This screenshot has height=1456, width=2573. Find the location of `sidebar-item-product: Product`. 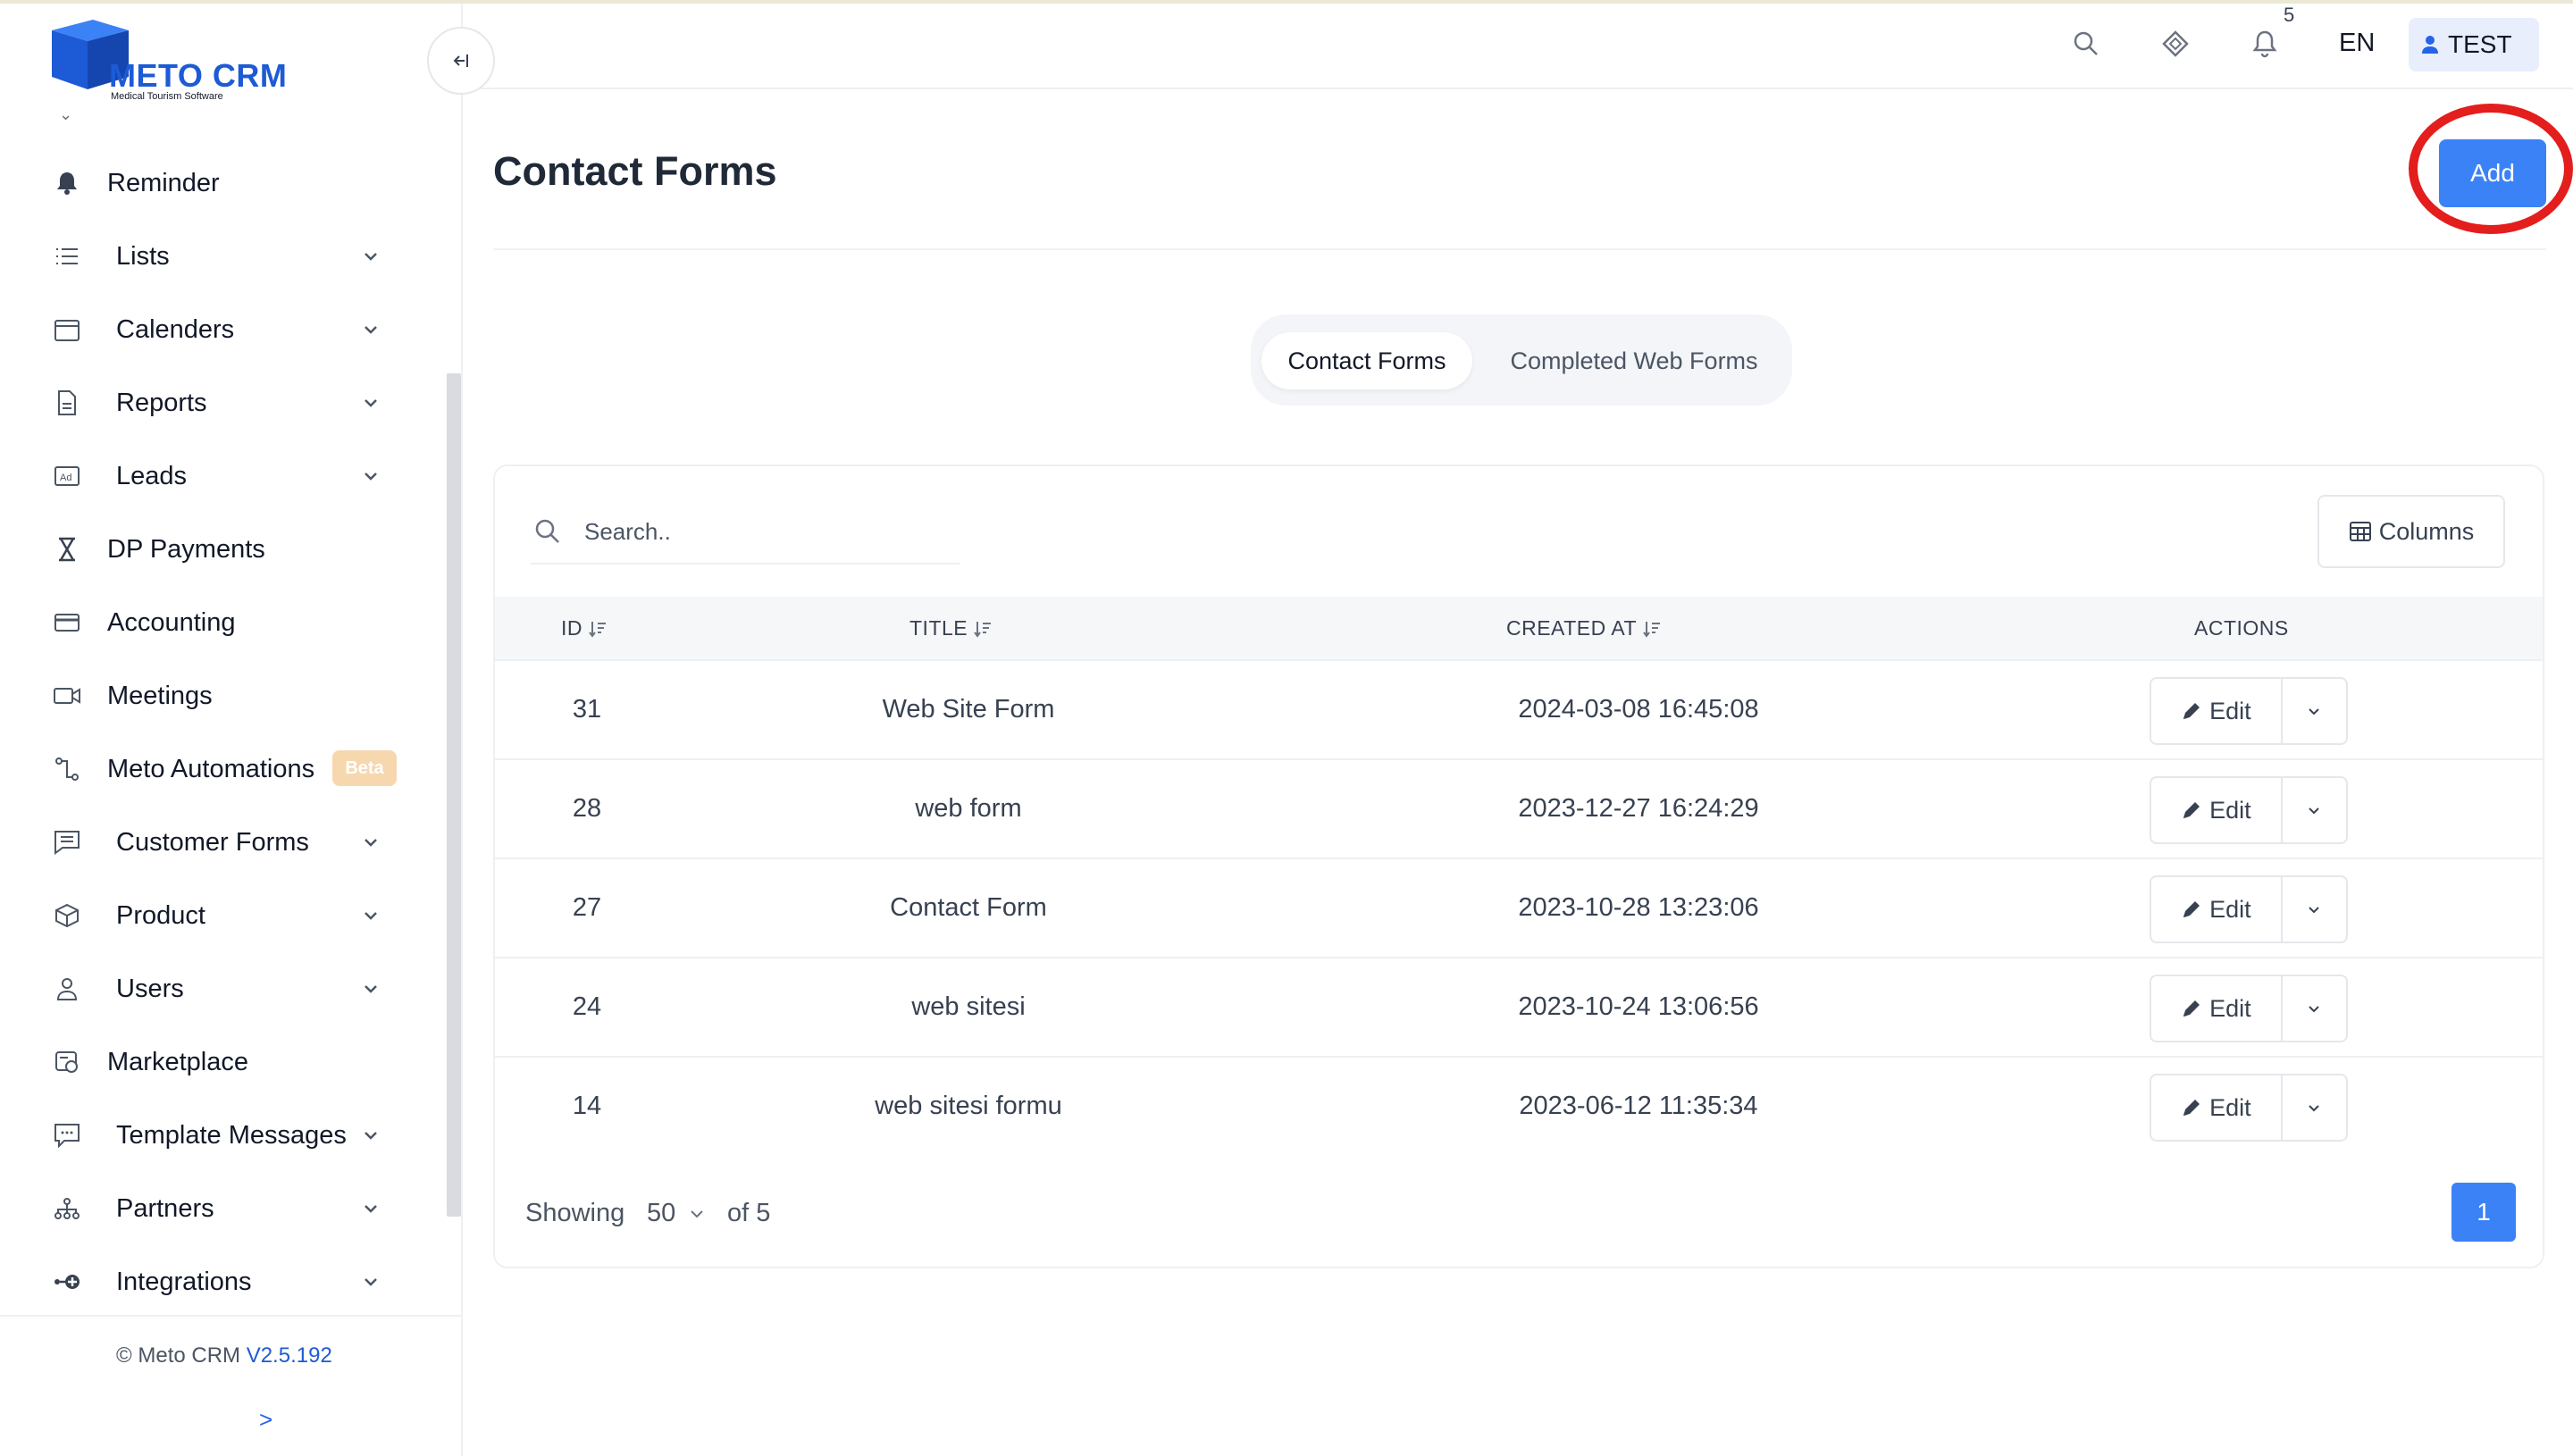

sidebar-item-product: Product is located at coordinates (223, 915).